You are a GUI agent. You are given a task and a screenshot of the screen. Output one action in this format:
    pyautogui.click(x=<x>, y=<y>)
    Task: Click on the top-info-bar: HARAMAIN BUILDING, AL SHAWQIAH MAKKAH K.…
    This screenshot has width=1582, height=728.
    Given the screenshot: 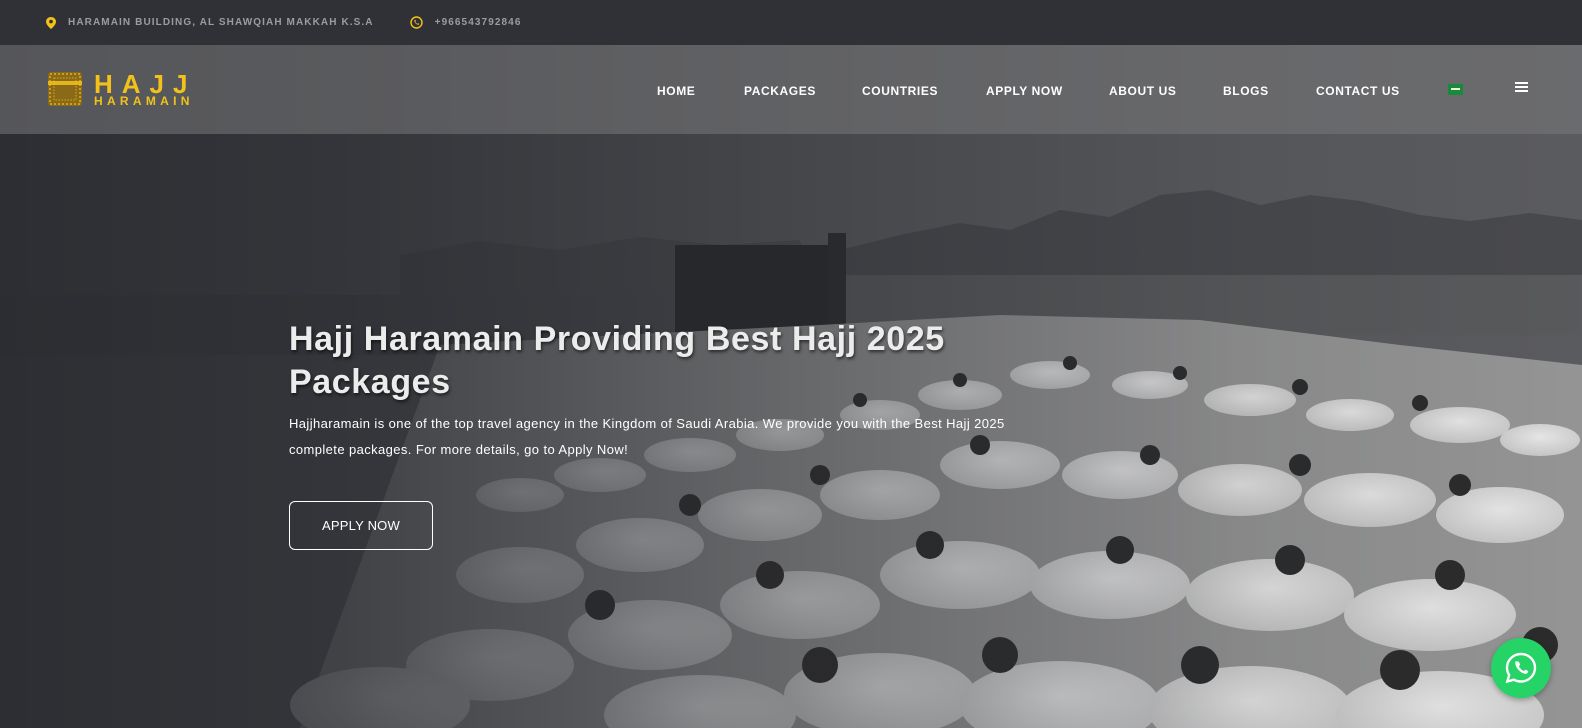 What is the action you would take?
    pyautogui.click(x=791, y=22)
    